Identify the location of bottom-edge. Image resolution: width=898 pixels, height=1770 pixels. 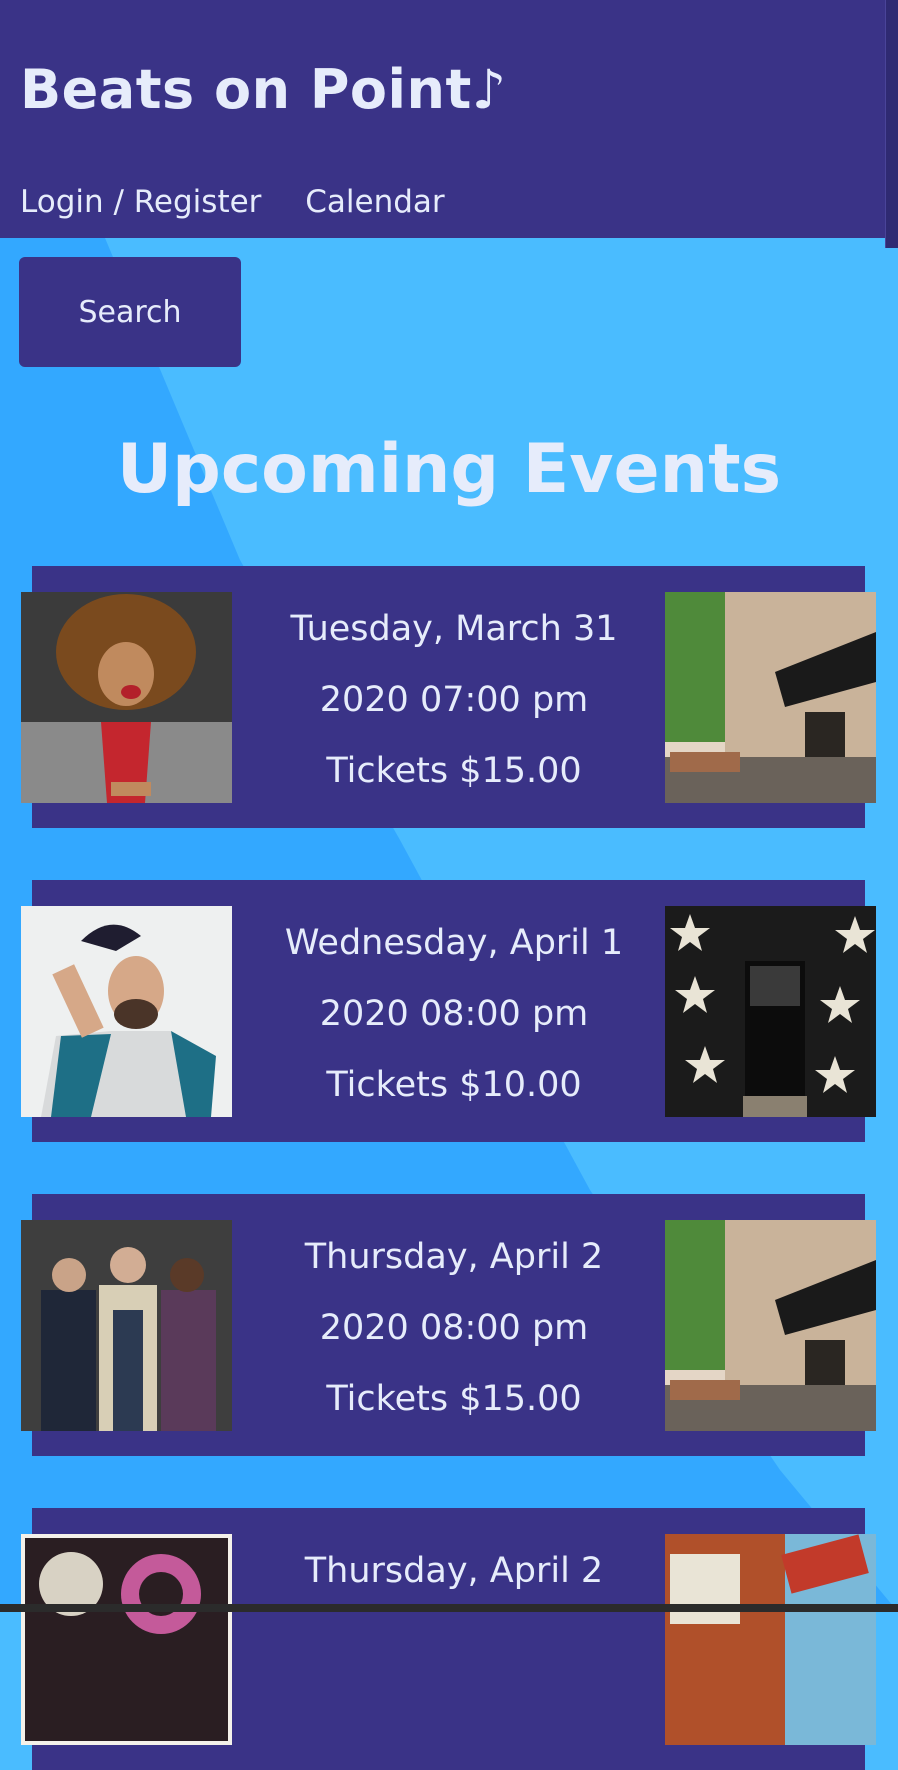
(449, 1608).